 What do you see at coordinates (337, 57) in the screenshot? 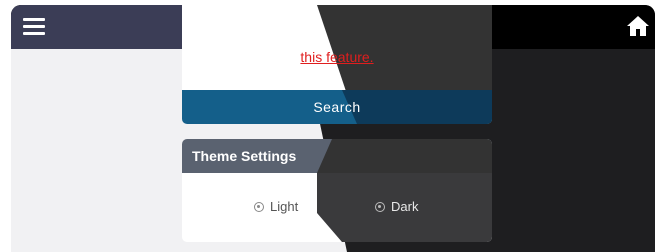
I see `feature-link: this feature.` at bounding box center [337, 57].